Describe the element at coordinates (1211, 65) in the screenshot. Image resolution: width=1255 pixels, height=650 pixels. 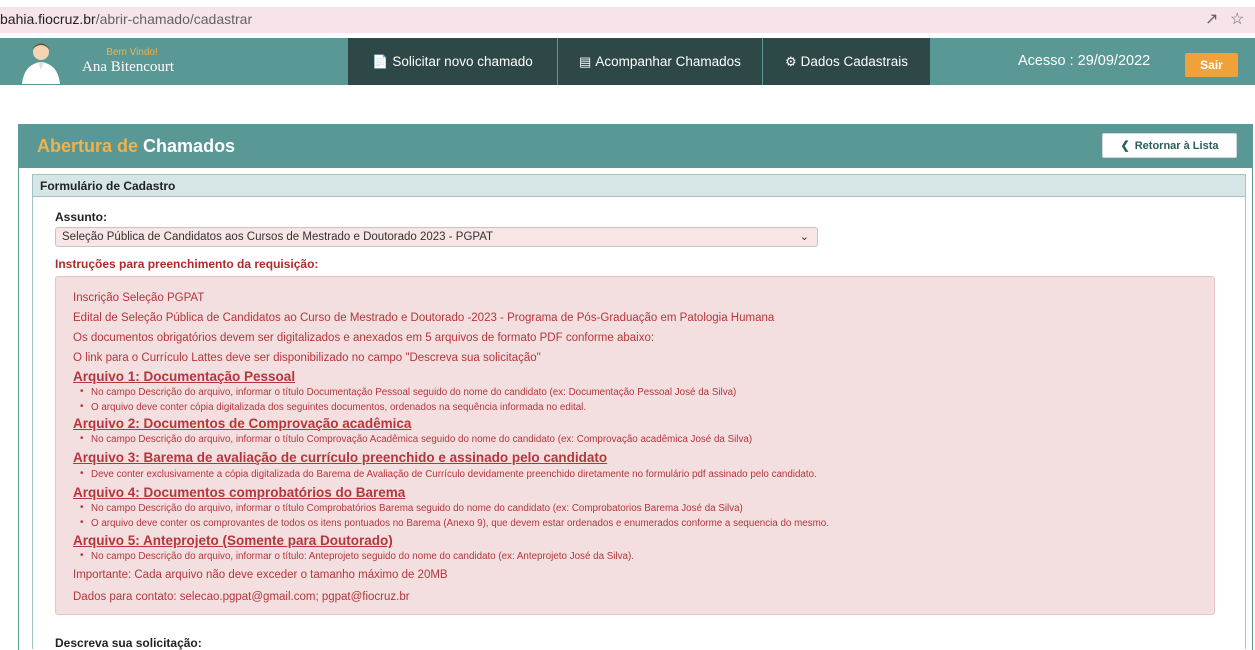
I see `logout-button: Sair` at that location.